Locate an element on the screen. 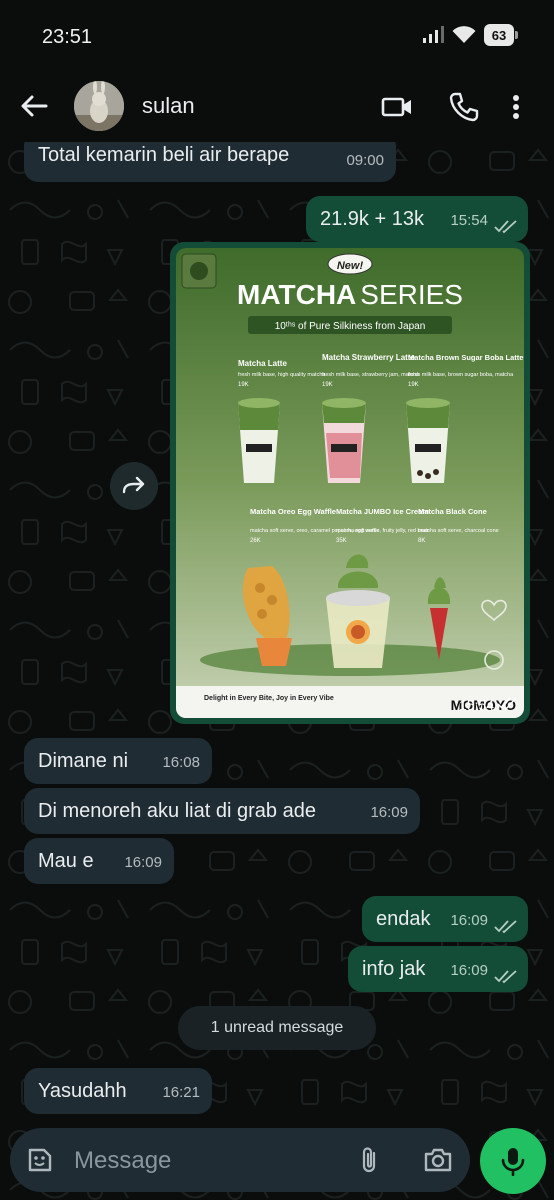 The width and height of the screenshot is (554, 1200). poster-drinks is located at coordinates (344, 440).